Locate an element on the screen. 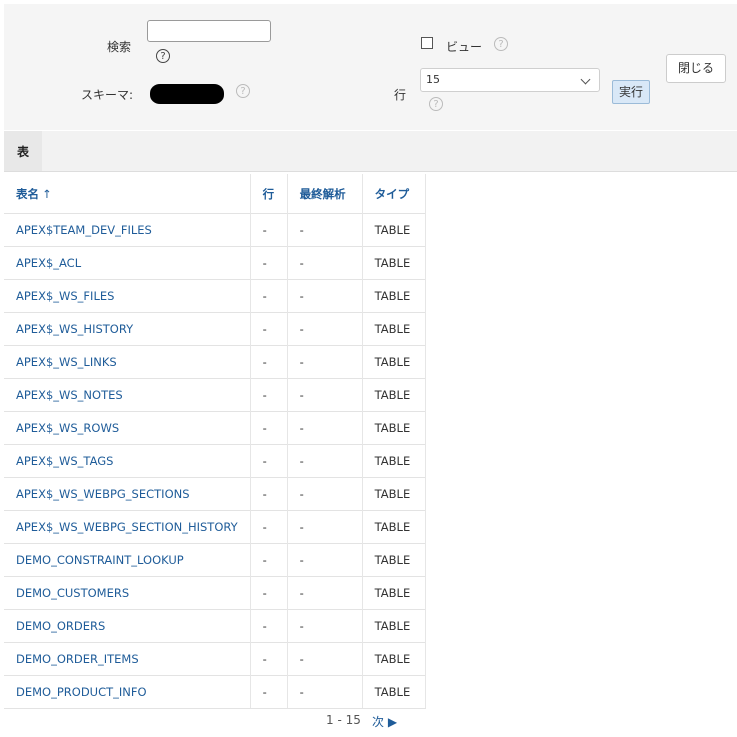 Image resolution: width=737 pixels, height=737 pixels. table-header-row: 表名 ↑ 行 最終解析 タイプ is located at coordinates (215, 194).